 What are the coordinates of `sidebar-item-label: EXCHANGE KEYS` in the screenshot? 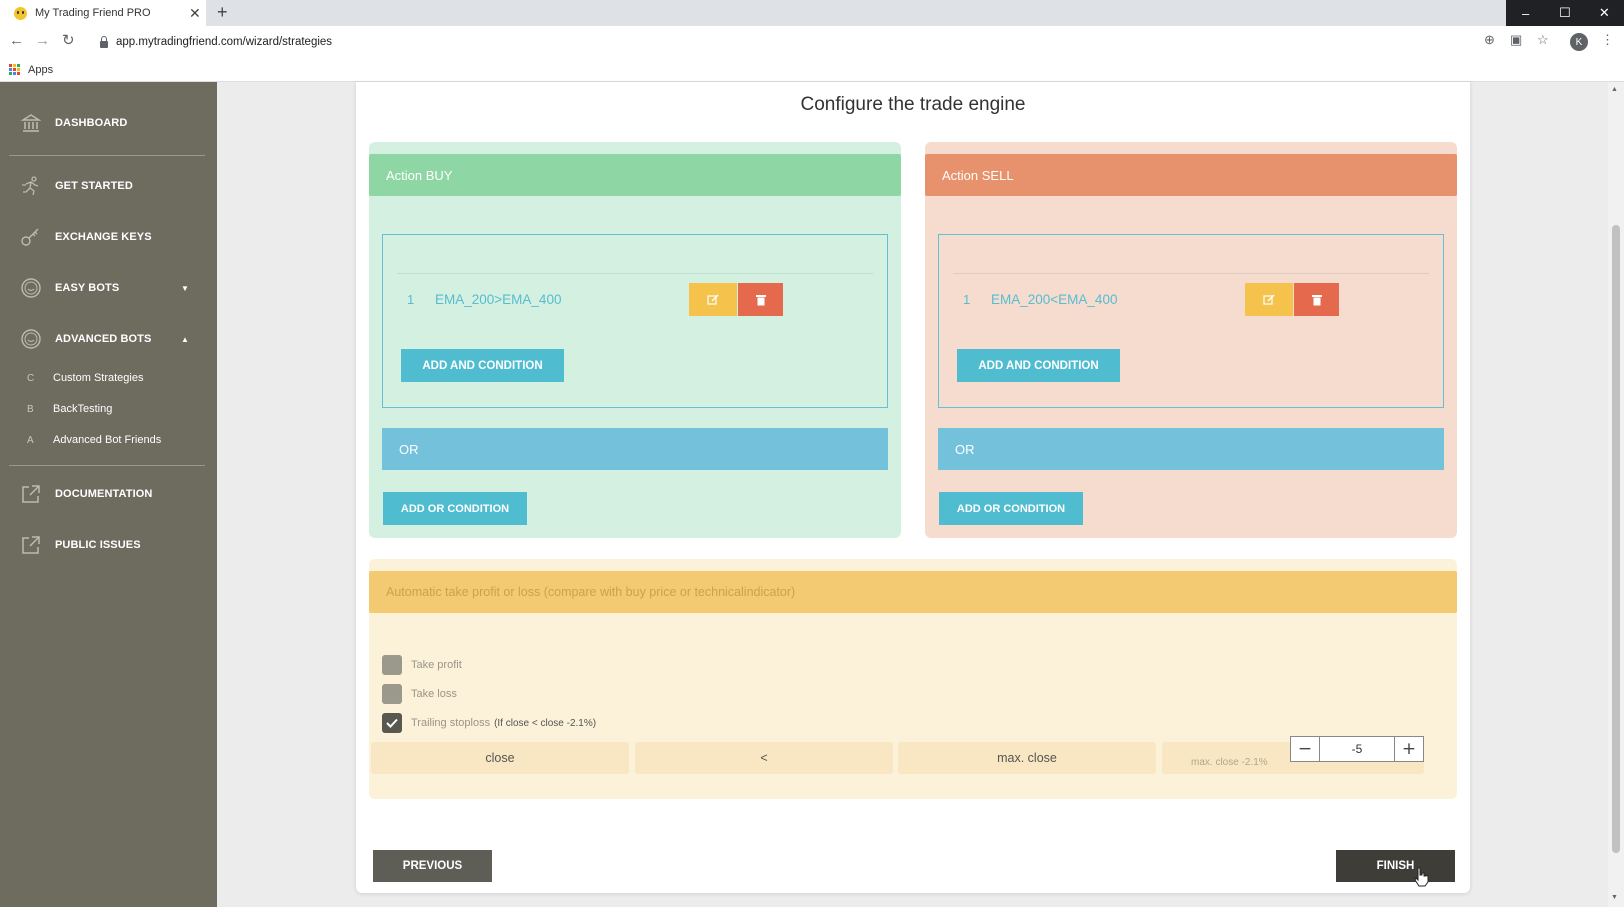 It's located at (103, 237).